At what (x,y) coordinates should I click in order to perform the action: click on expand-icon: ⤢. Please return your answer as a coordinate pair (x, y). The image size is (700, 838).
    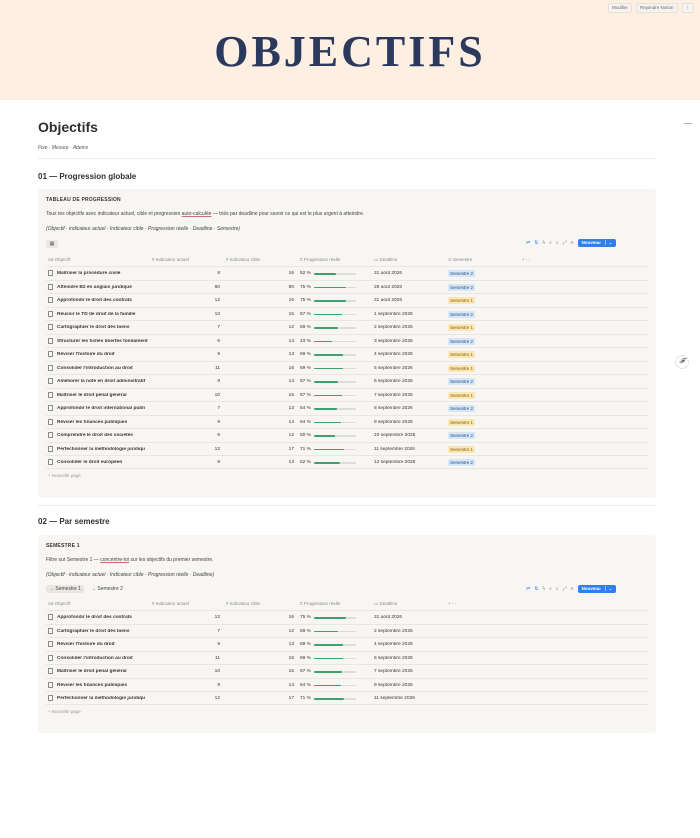
    Looking at the image, I should click on (565, 589).